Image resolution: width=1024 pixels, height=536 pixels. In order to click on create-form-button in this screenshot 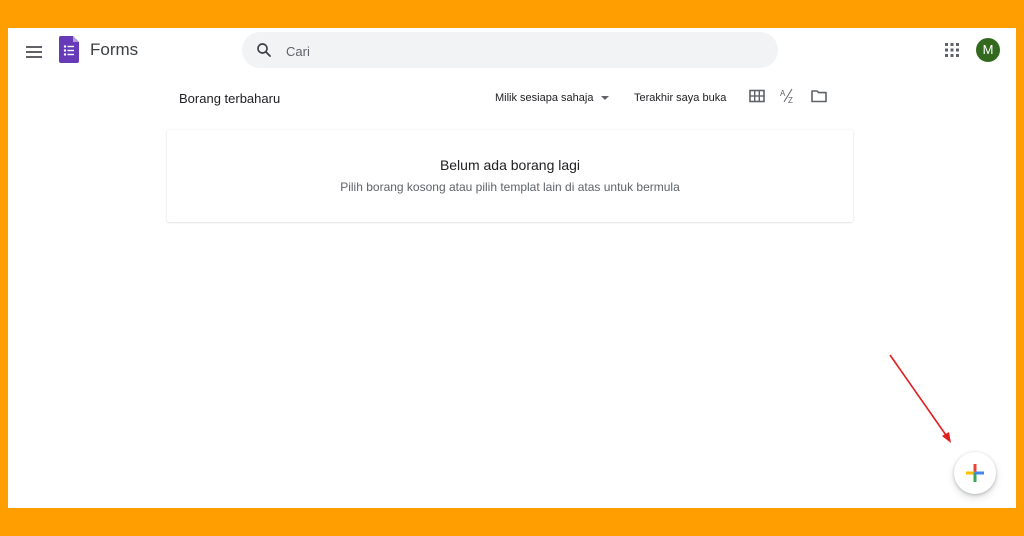, I will do `click(975, 473)`.